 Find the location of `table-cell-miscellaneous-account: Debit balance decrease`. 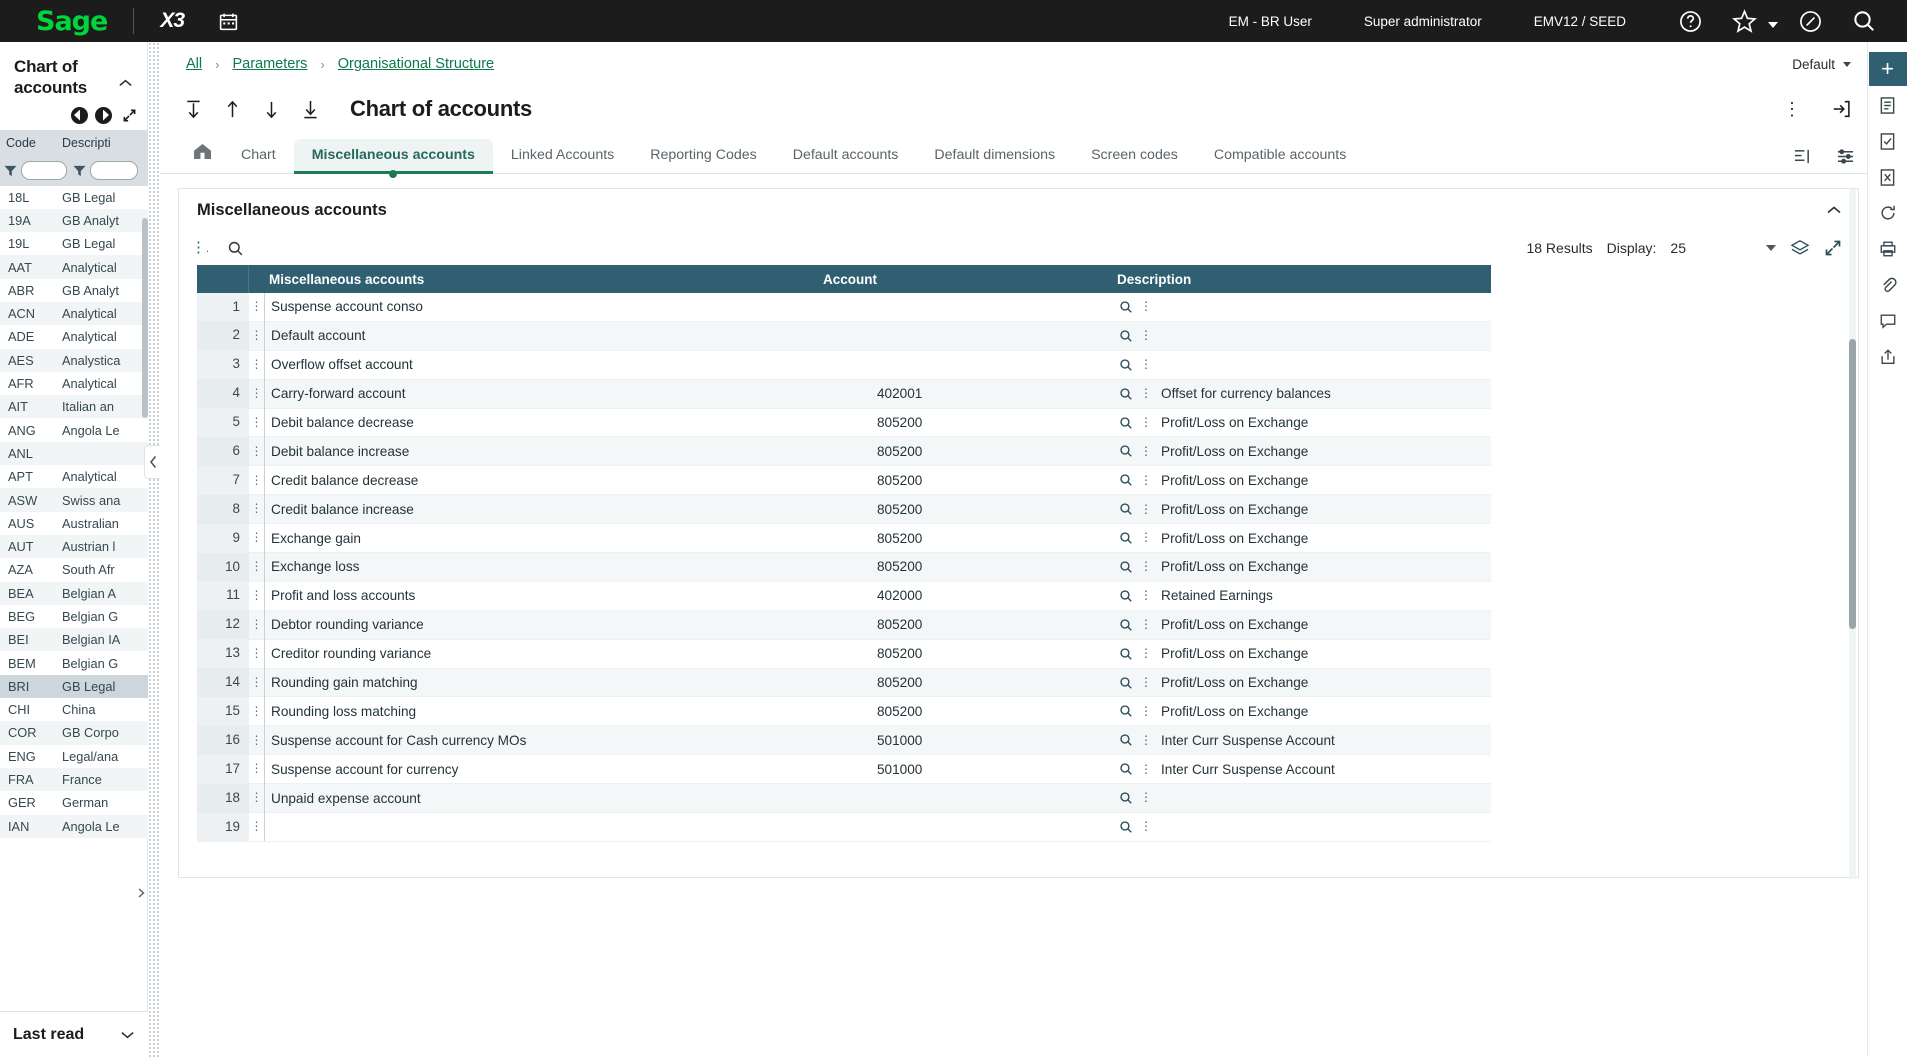

table-cell-miscellaneous-account: Debit balance decrease is located at coordinates (544, 422).